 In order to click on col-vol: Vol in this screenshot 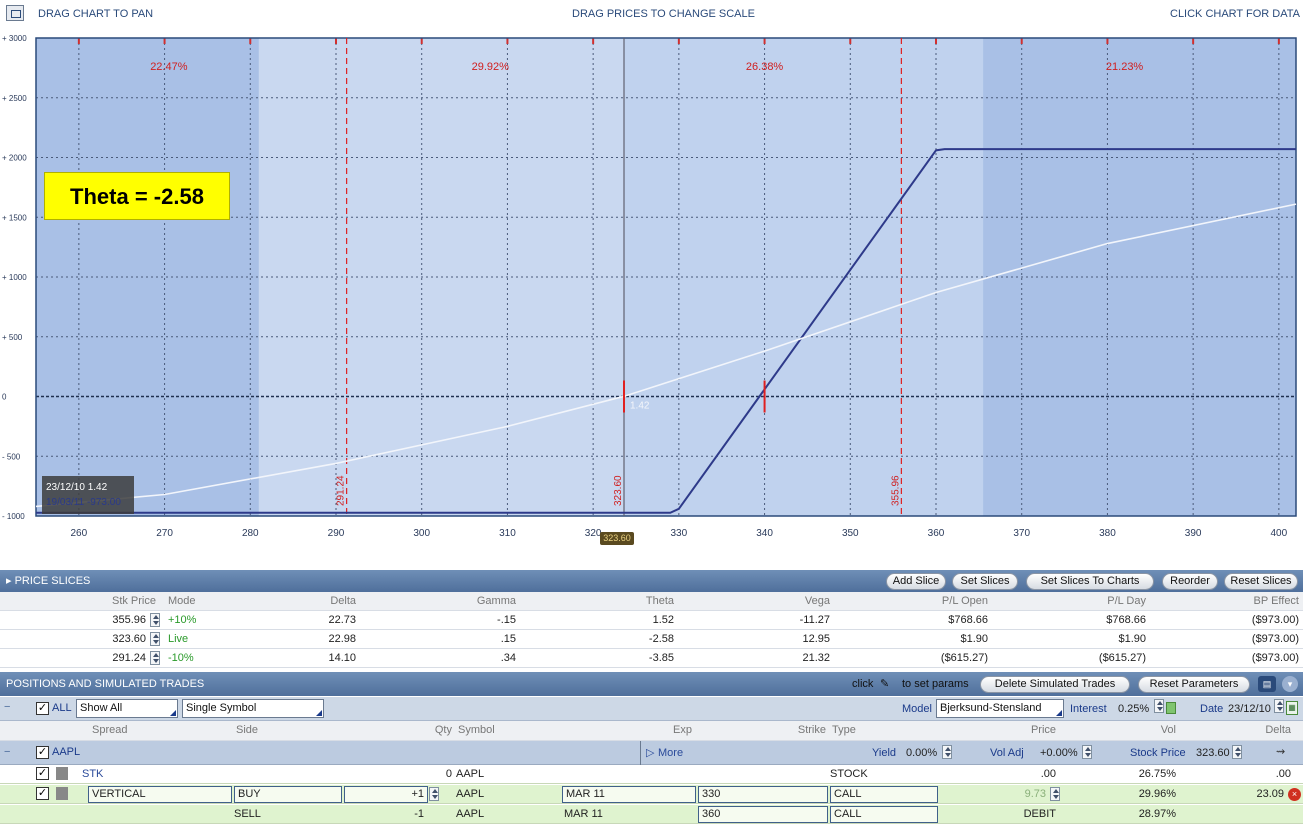, I will do `click(1168, 730)`.